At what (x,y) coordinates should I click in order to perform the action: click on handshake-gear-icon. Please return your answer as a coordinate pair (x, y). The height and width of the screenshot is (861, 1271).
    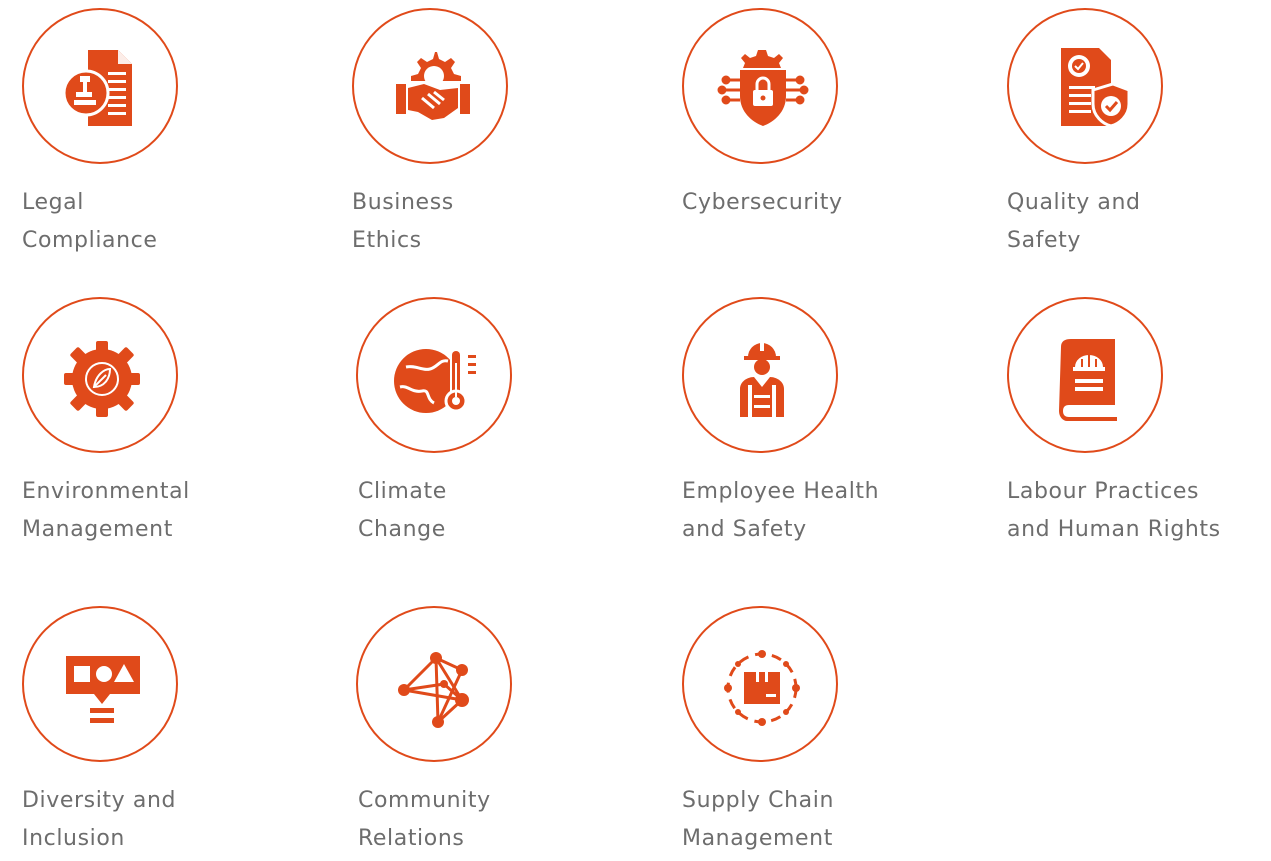
    Looking at the image, I should click on (432, 88).